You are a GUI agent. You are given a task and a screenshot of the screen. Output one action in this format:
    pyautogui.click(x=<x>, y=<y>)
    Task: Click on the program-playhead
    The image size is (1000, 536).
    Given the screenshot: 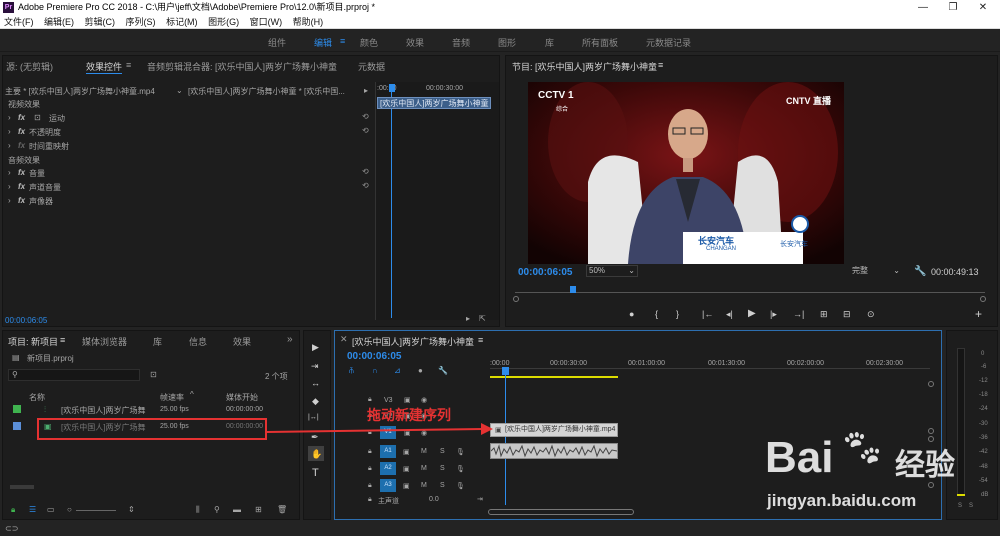 What is the action you would take?
    pyautogui.click(x=573, y=289)
    